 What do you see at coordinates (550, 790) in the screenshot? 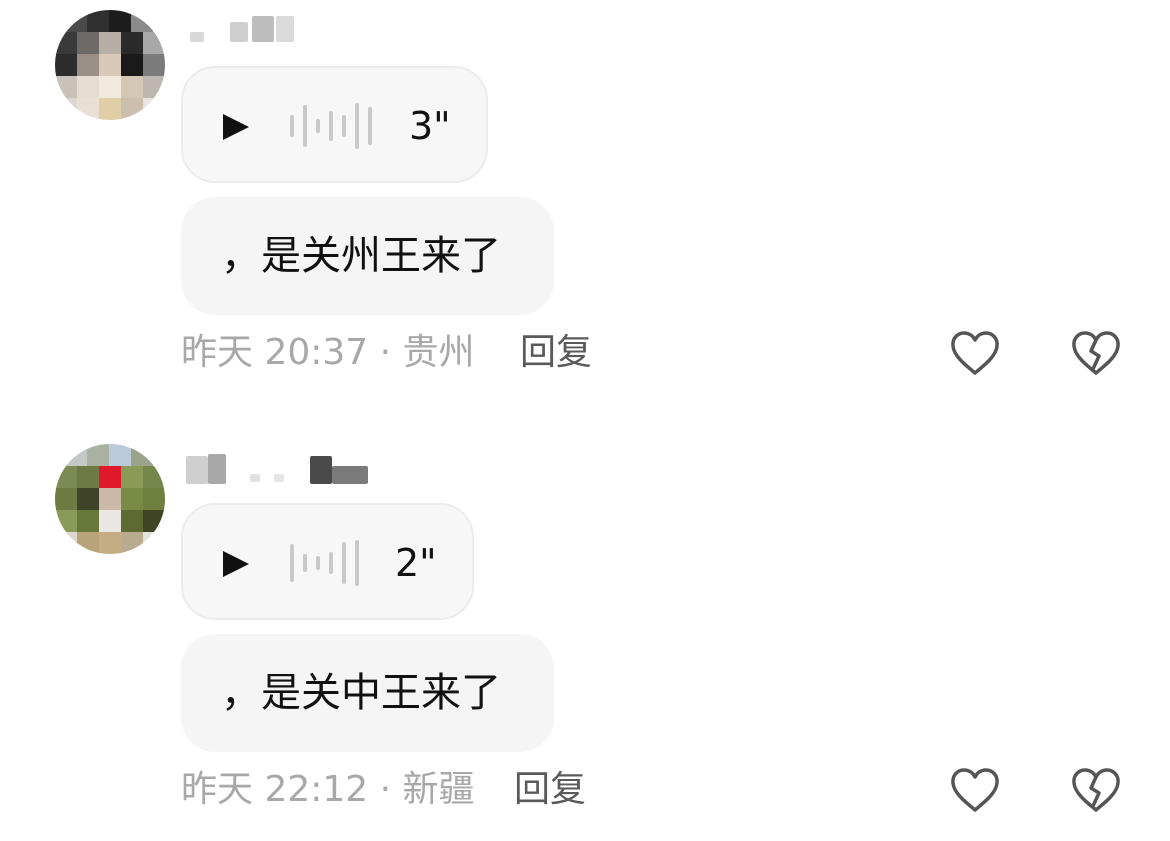
I see `reply-button: 回复` at bounding box center [550, 790].